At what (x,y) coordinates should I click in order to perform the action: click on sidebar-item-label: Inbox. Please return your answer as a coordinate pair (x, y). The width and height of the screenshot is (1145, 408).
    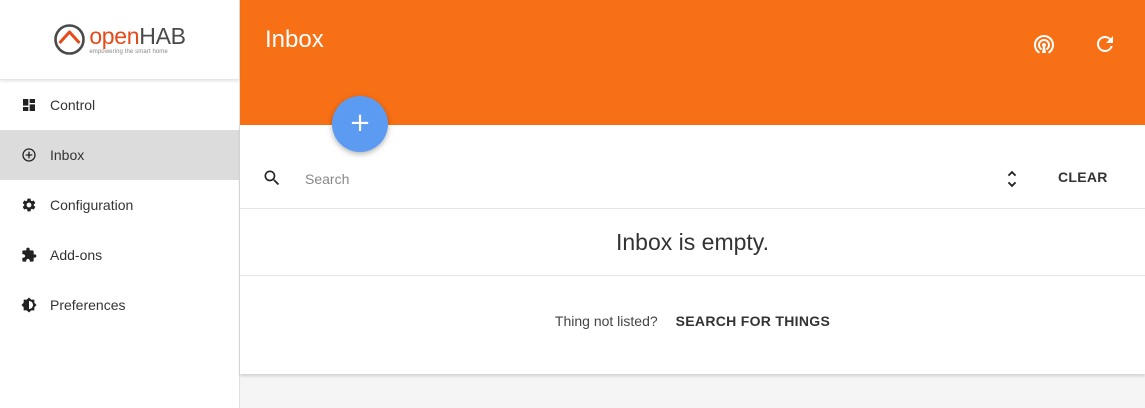
    Looking at the image, I should click on (67, 155).